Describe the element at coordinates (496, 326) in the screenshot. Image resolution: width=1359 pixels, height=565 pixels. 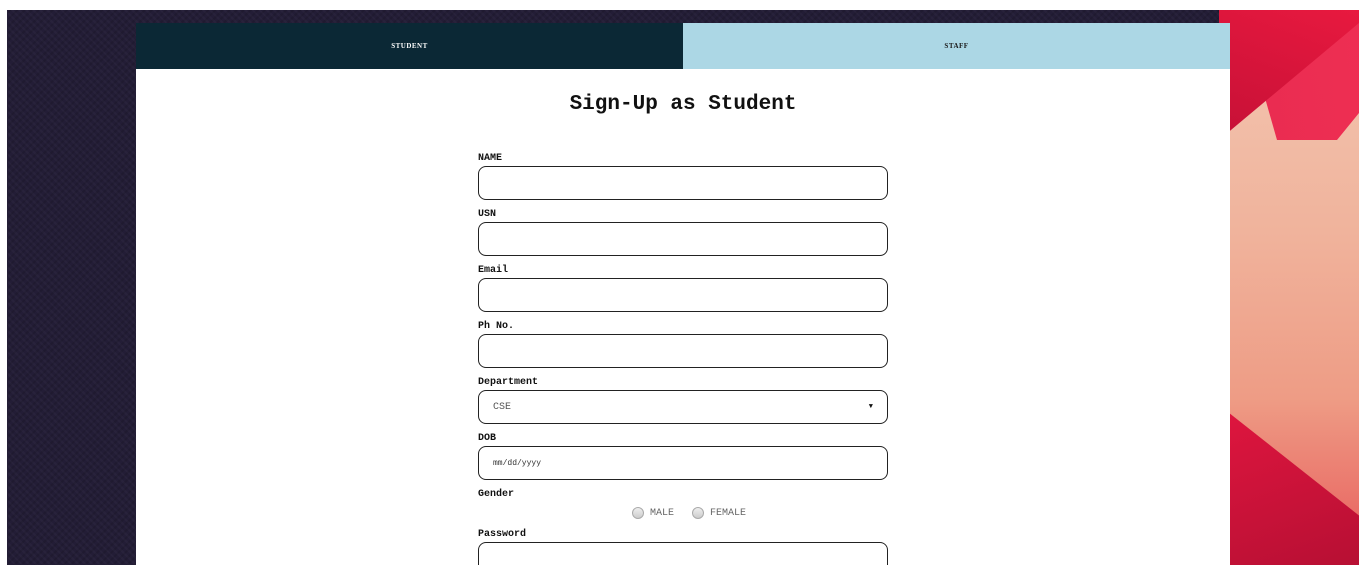
I see `phone-label: Ph No.` at that location.